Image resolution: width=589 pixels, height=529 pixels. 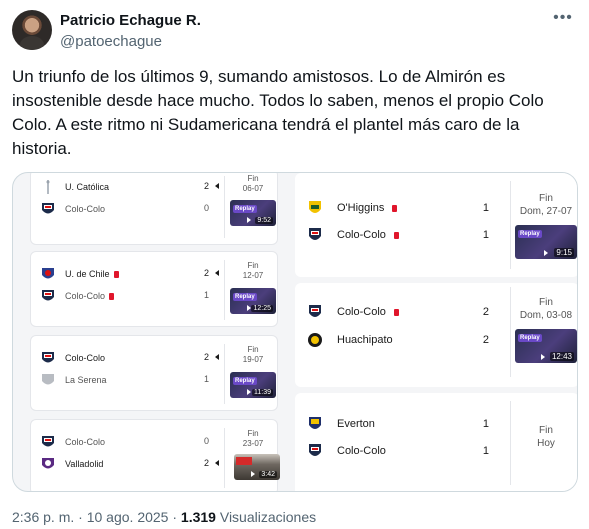 I want to click on tweet-date: 10 ago. 2025, so click(x=128, y=517).